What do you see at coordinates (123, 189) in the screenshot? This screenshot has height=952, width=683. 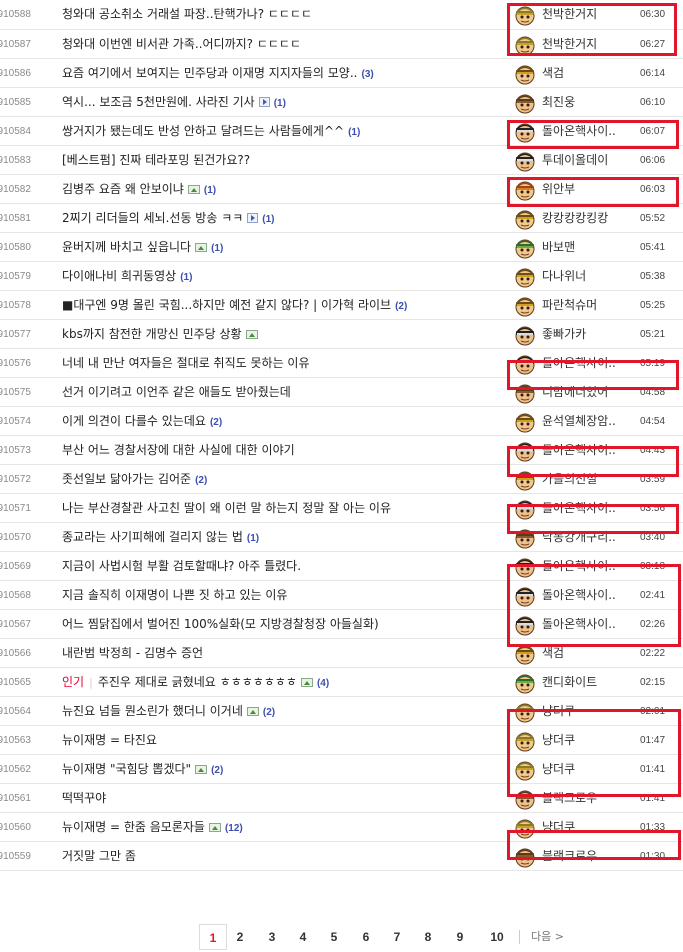 I see `post-title-link: 김병주 요즘 왜 안보이냐` at bounding box center [123, 189].